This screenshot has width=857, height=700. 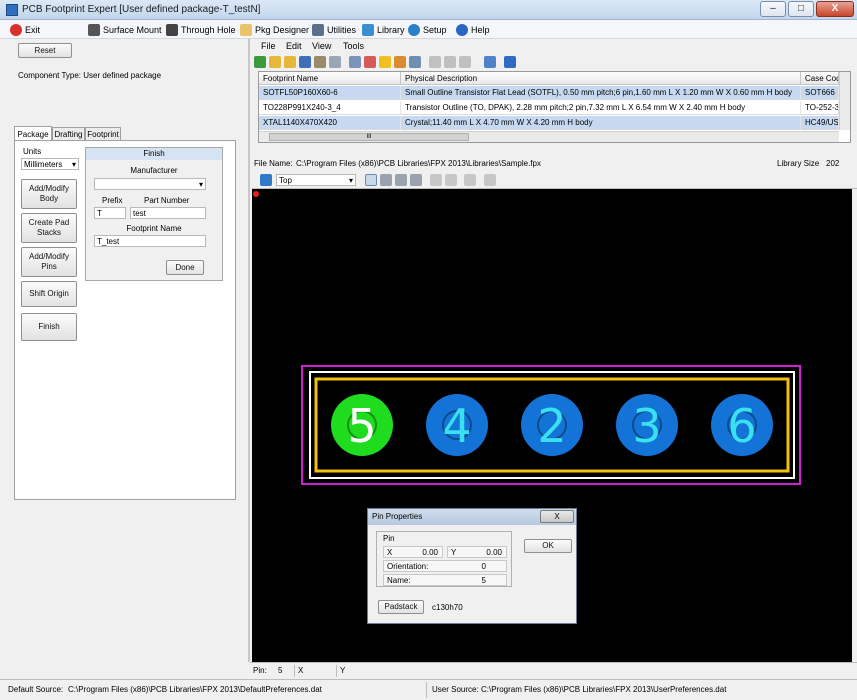 What do you see at coordinates (355, 62) in the screenshot?
I see `zoom-icon` at bounding box center [355, 62].